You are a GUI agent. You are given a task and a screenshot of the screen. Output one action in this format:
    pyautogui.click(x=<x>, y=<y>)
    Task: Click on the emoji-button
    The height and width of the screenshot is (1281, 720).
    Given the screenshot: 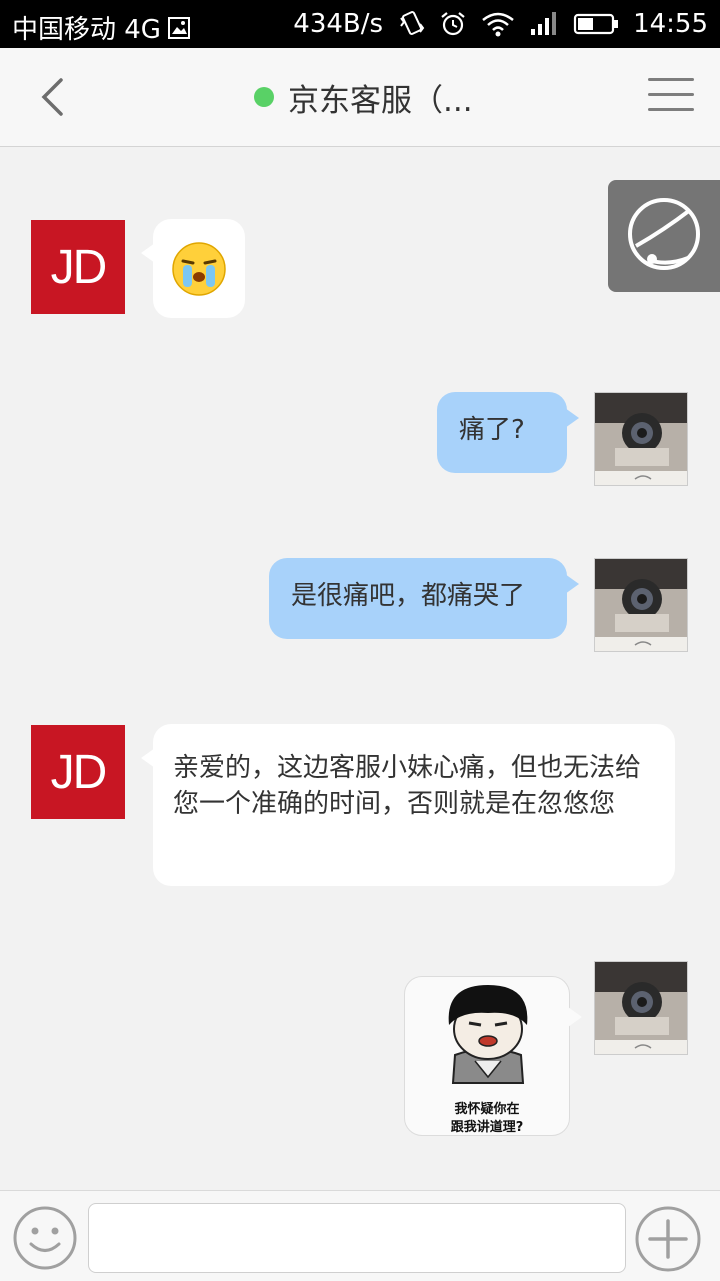 What is the action you would take?
    pyautogui.click(x=45, y=1238)
    